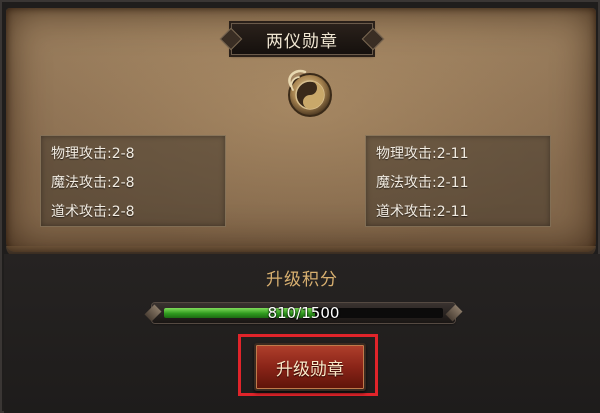 The width and height of the screenshot is (600, 413). What do you see at coordinates (422, 154) in the screenshot?
I see `stat-physical-attack-next: 物理攻击:2-11` at bounding box center [422, 154].